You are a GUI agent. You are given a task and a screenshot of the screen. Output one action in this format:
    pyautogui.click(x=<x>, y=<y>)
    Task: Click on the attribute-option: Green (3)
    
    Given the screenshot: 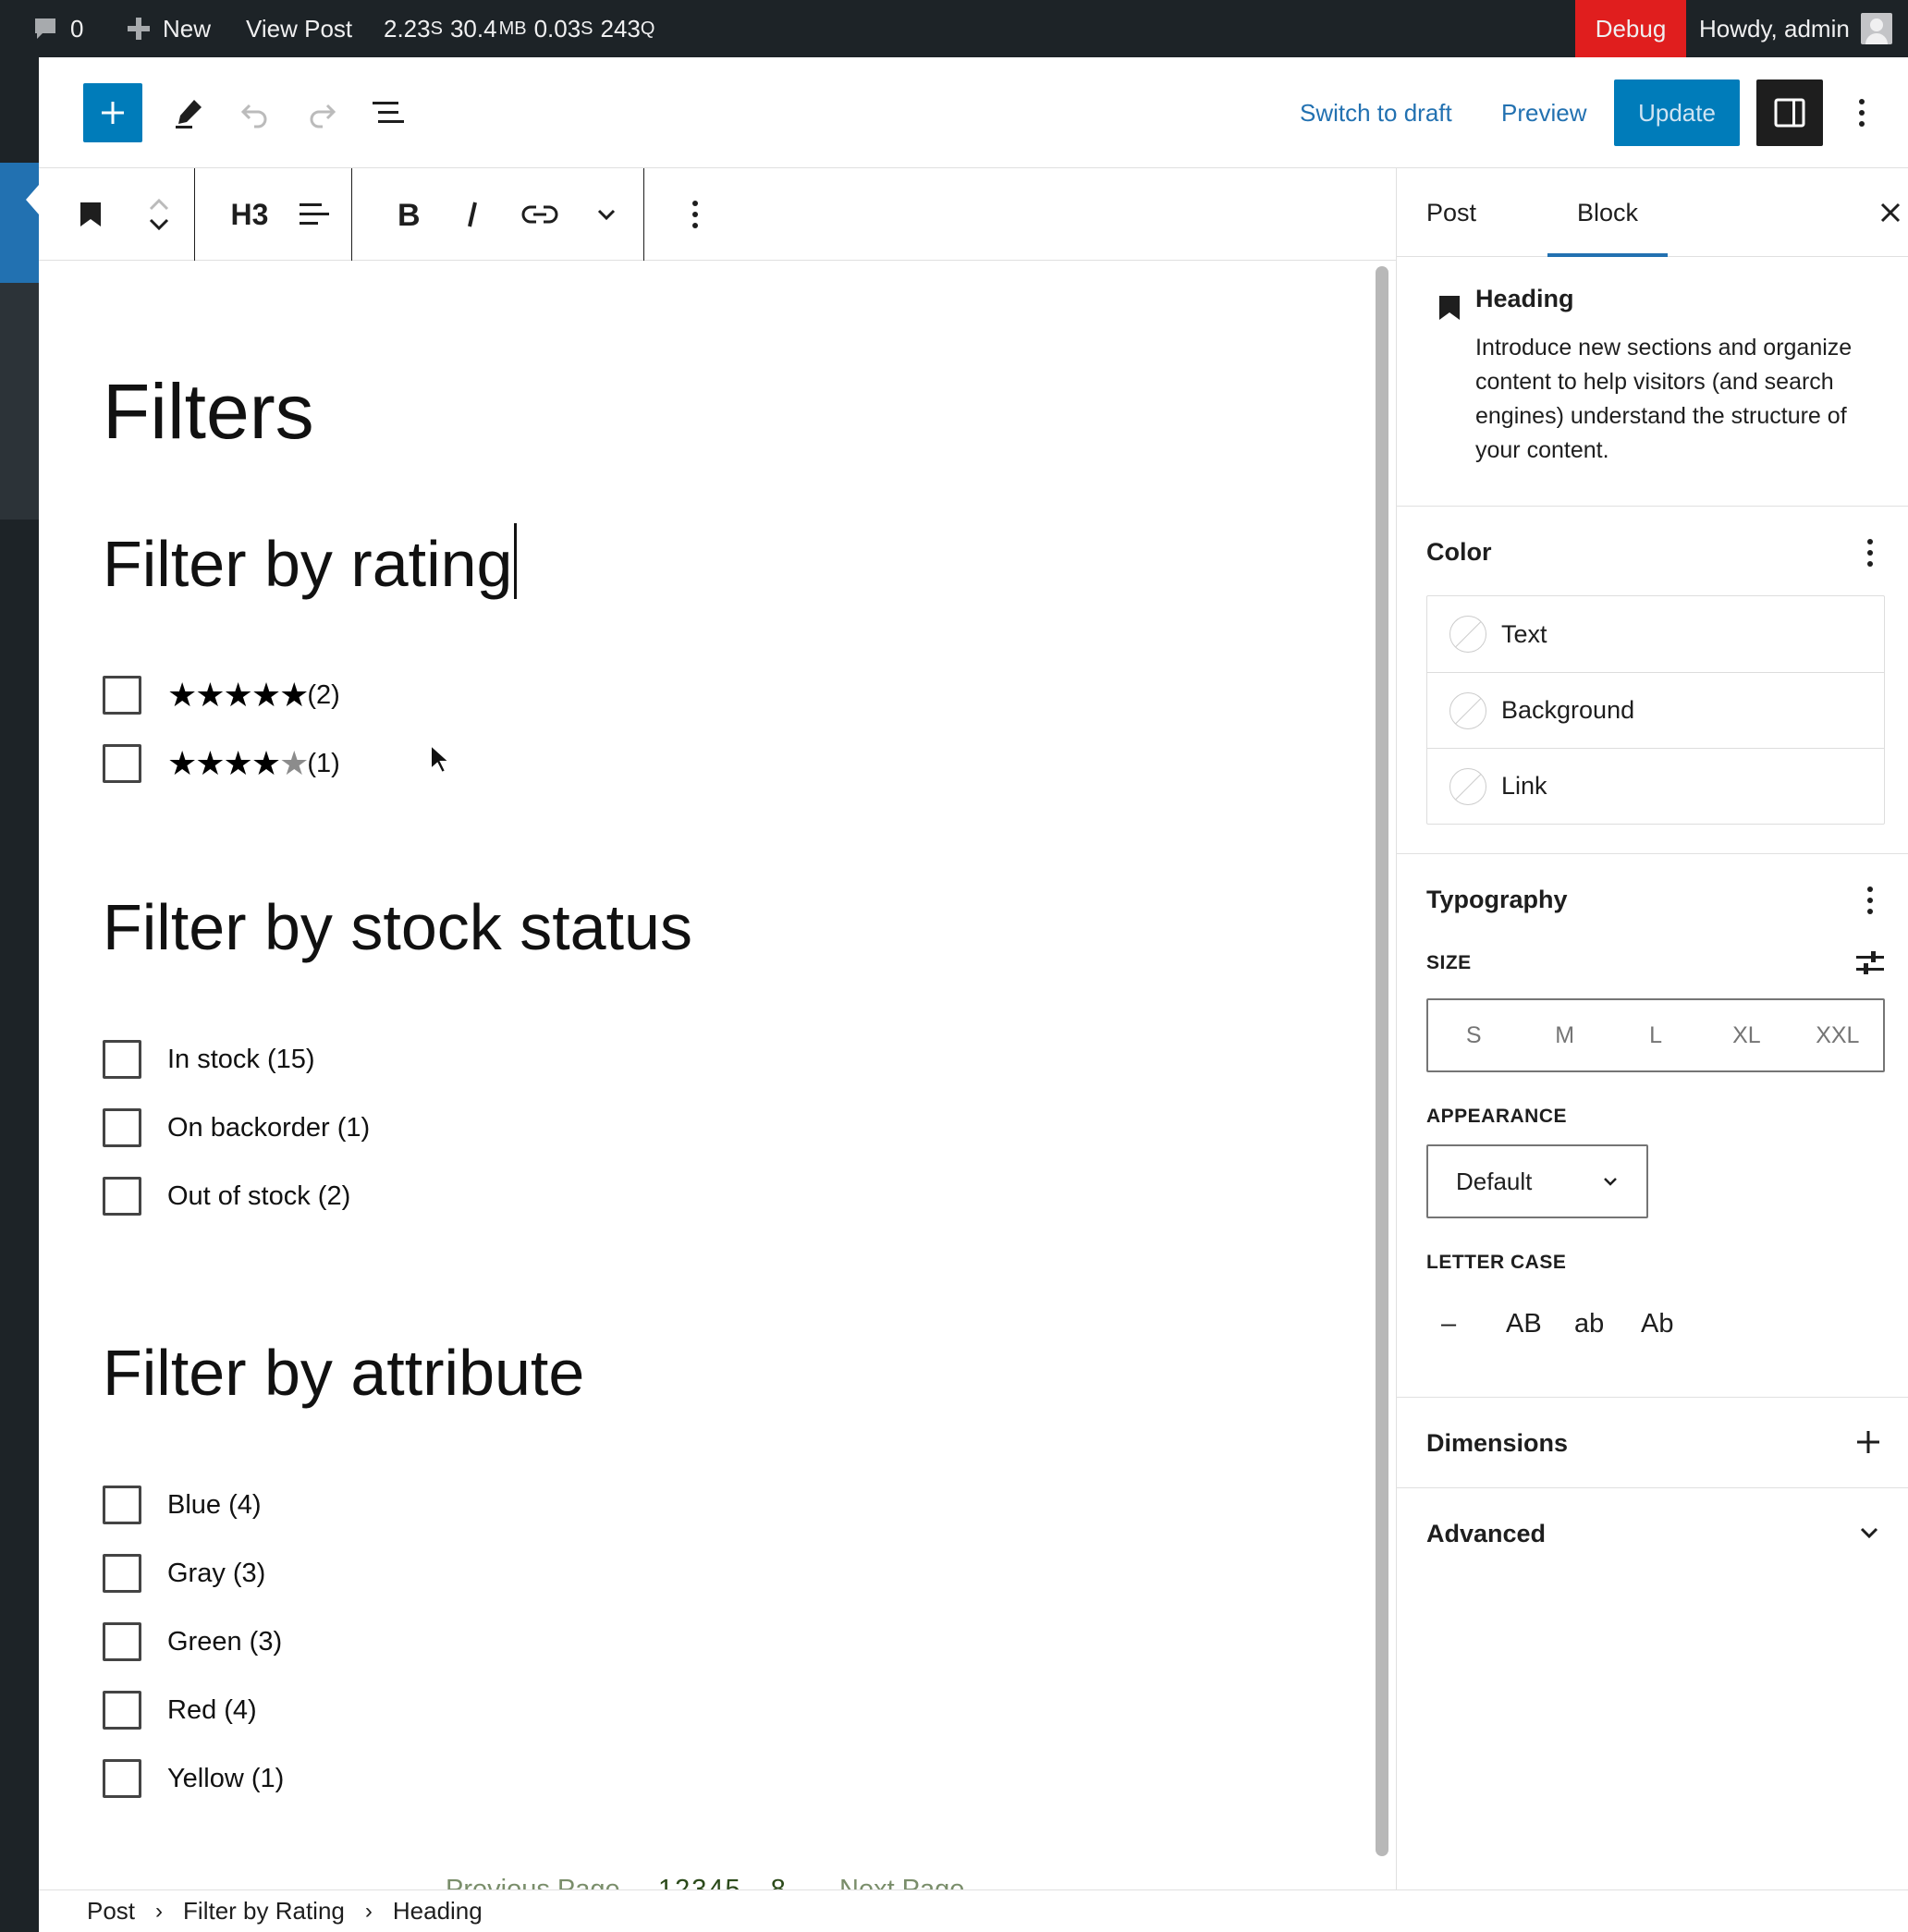 What is the action you would take?
    pyautogui.click(x=192, y=1641)
    